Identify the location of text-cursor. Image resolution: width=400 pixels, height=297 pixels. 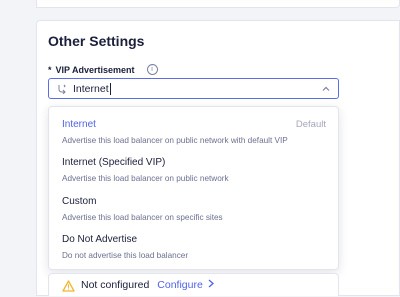
(110, 88).